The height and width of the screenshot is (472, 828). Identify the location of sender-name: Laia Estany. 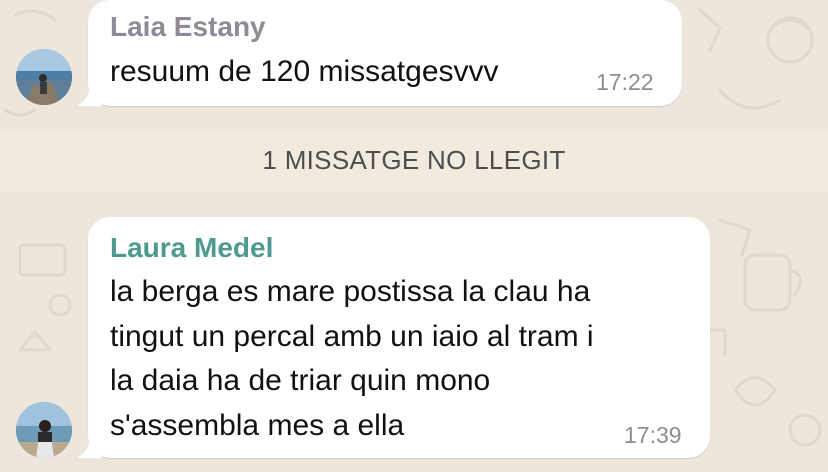
(188, 26).